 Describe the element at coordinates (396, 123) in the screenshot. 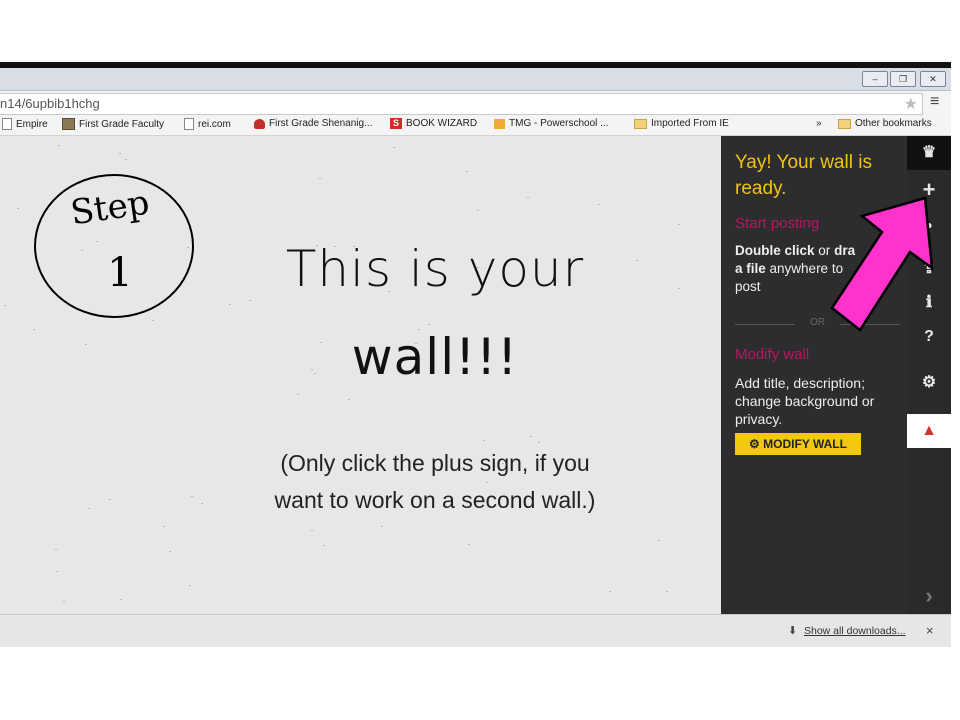

I see `s-logo-icon: S` at that location.